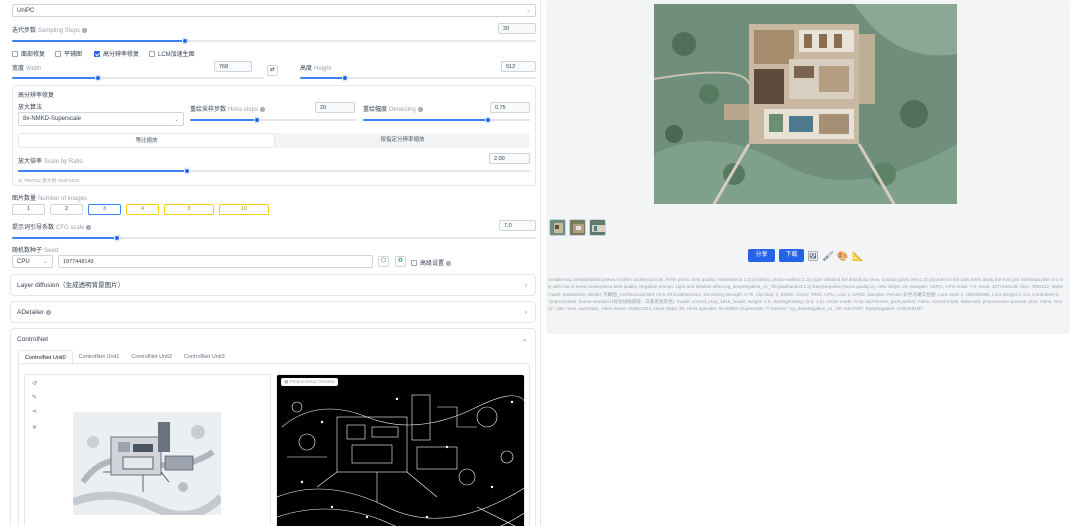  Describe the element at coordinates (274, 171) in the screenshot. I see `scale-slider` at that location.